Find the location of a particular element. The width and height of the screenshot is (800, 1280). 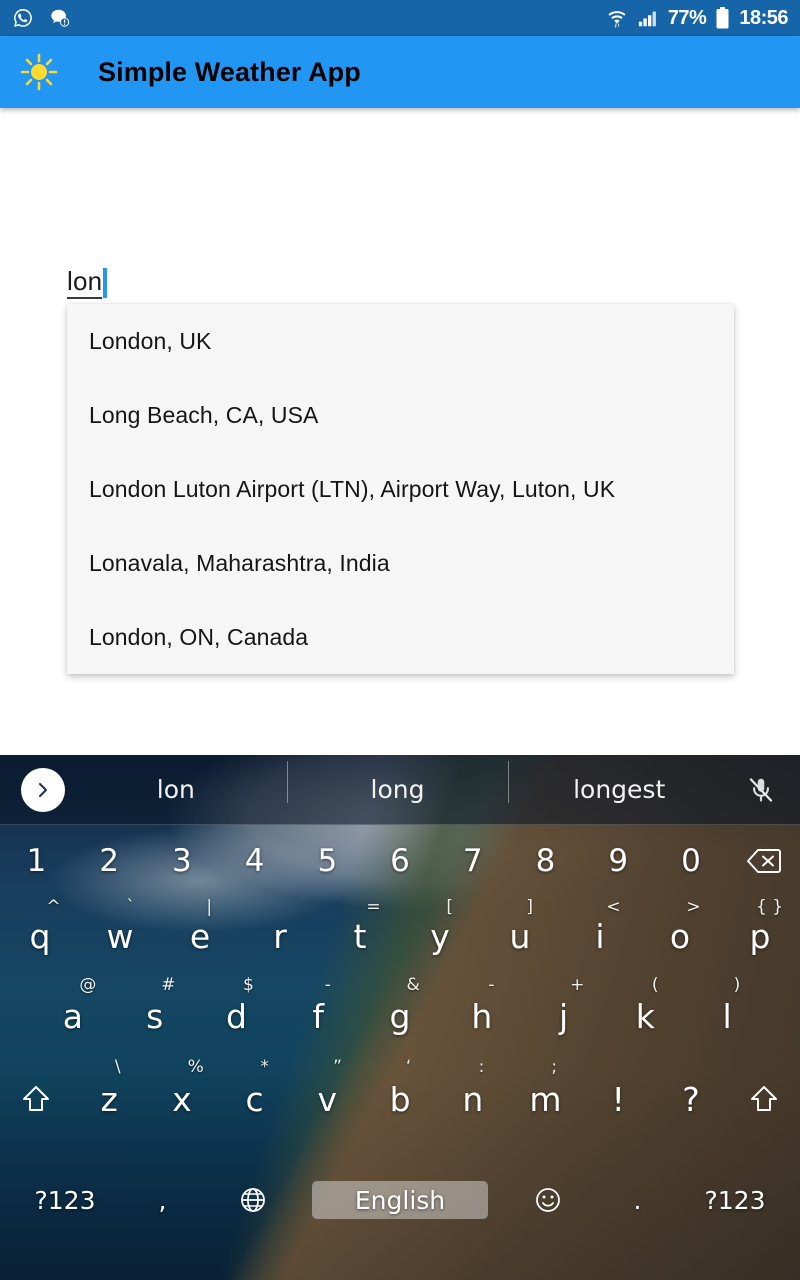

key-e: | e is located at coordinates (200, 936).